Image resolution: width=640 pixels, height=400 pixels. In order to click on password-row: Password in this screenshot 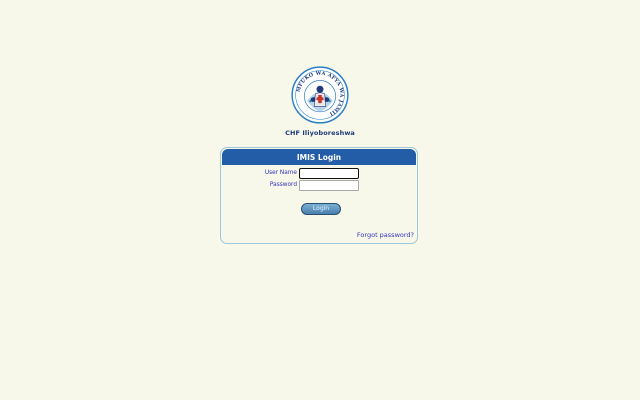, I will do `click(319, 186)`.